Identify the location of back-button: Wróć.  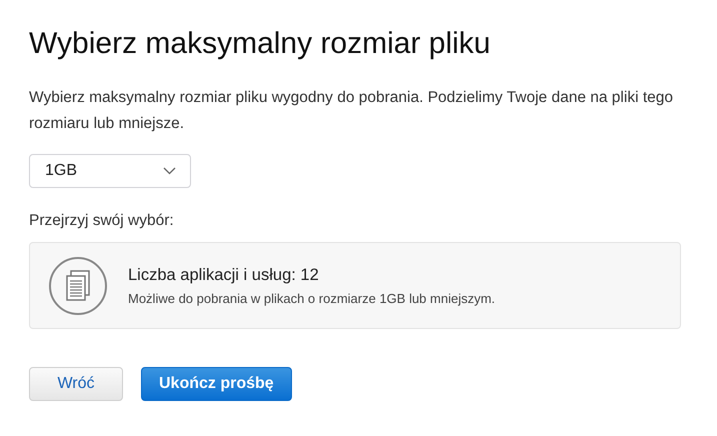
(76, 384).